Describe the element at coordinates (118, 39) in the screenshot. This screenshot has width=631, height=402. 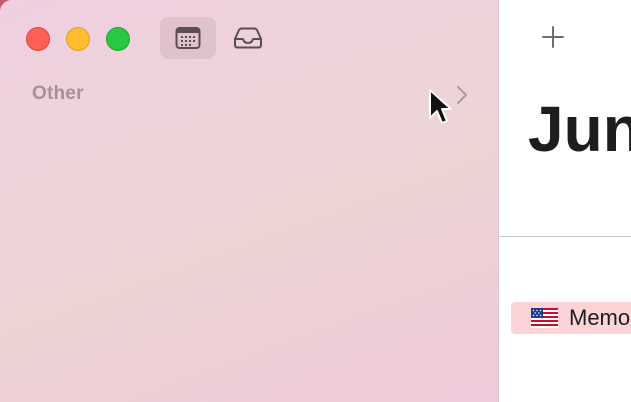
I see `zoom-window-button` at that location.